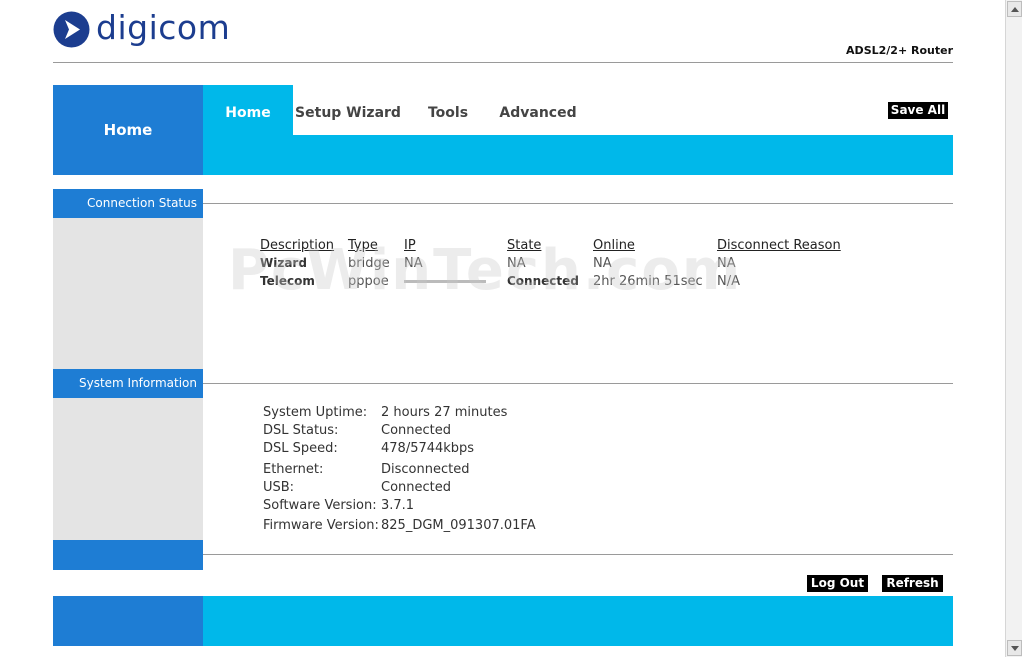 The image size is (1022, 657). What do you see at coordinates (283, 263) in the screenshot?
I see `cell-description: Wizard` at bounding box center [283, 263].